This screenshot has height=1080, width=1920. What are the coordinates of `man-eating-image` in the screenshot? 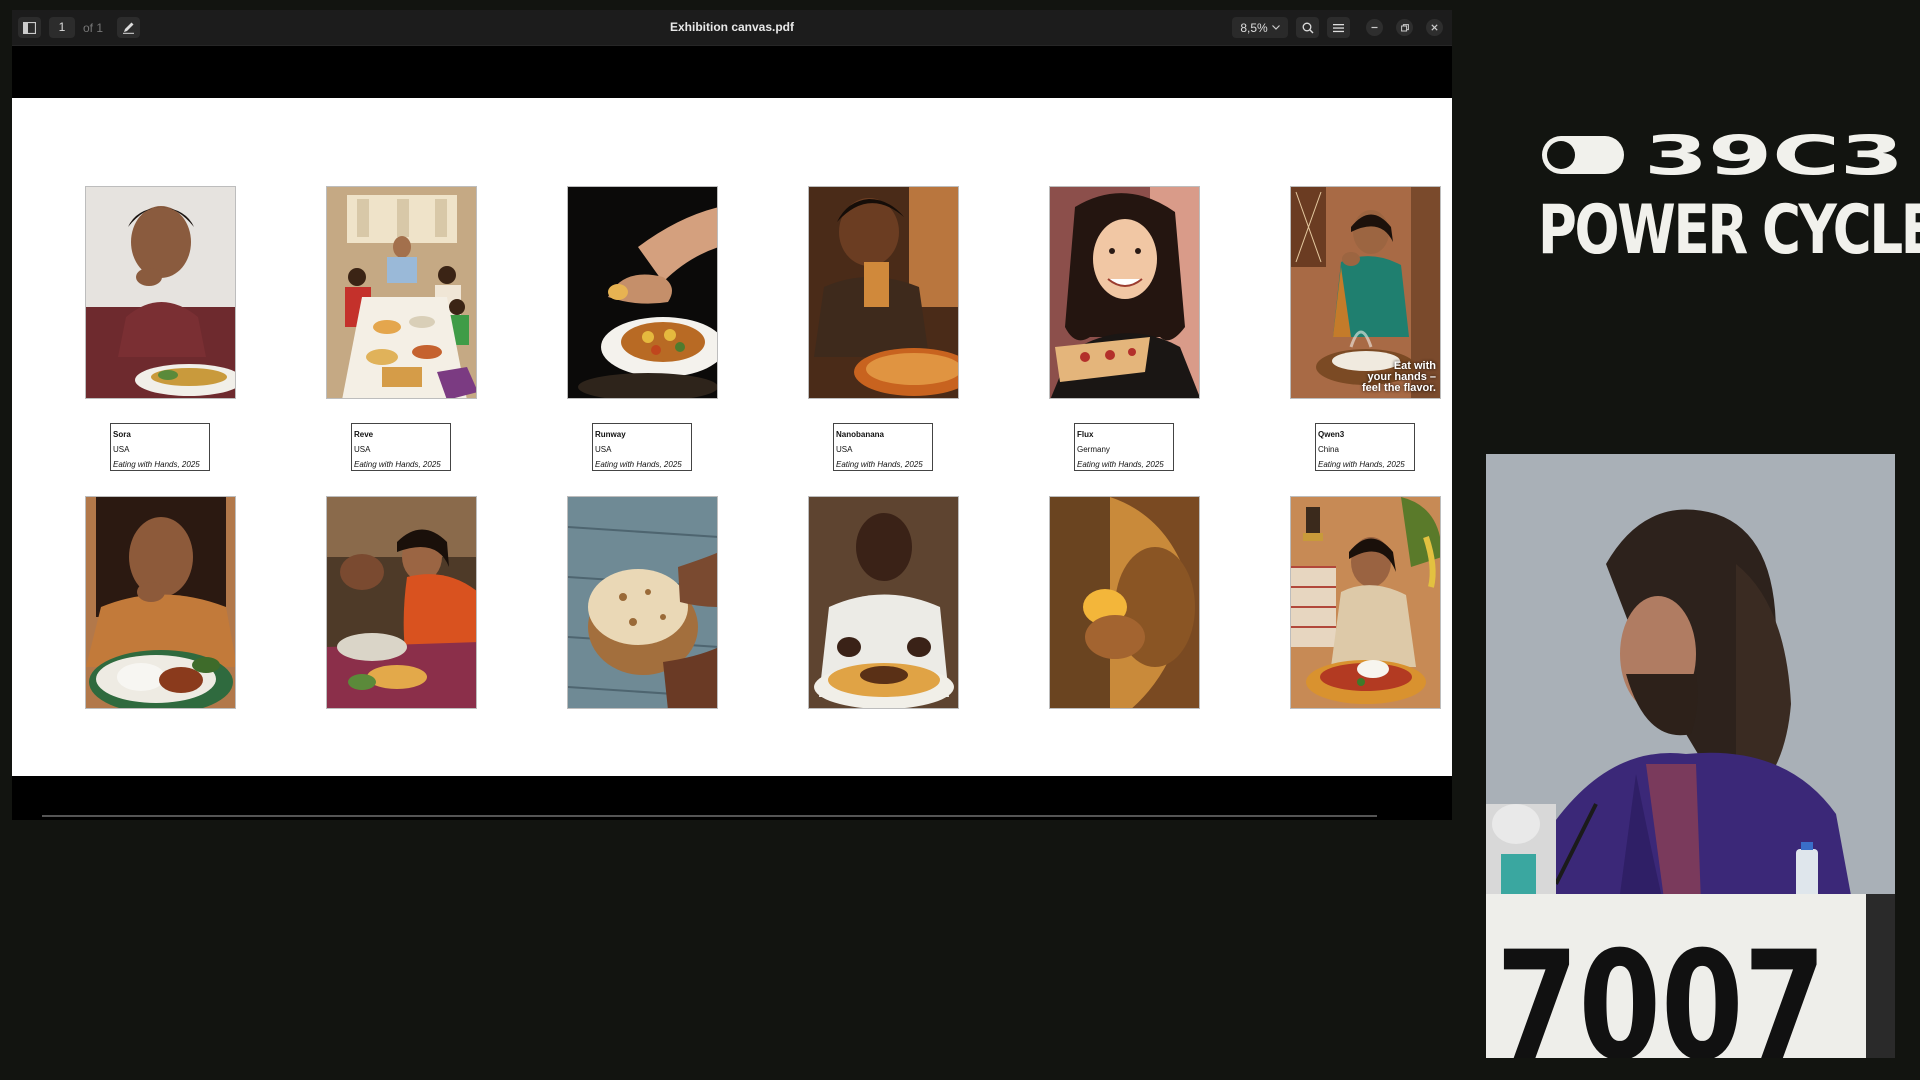 It's located at (160, 292).